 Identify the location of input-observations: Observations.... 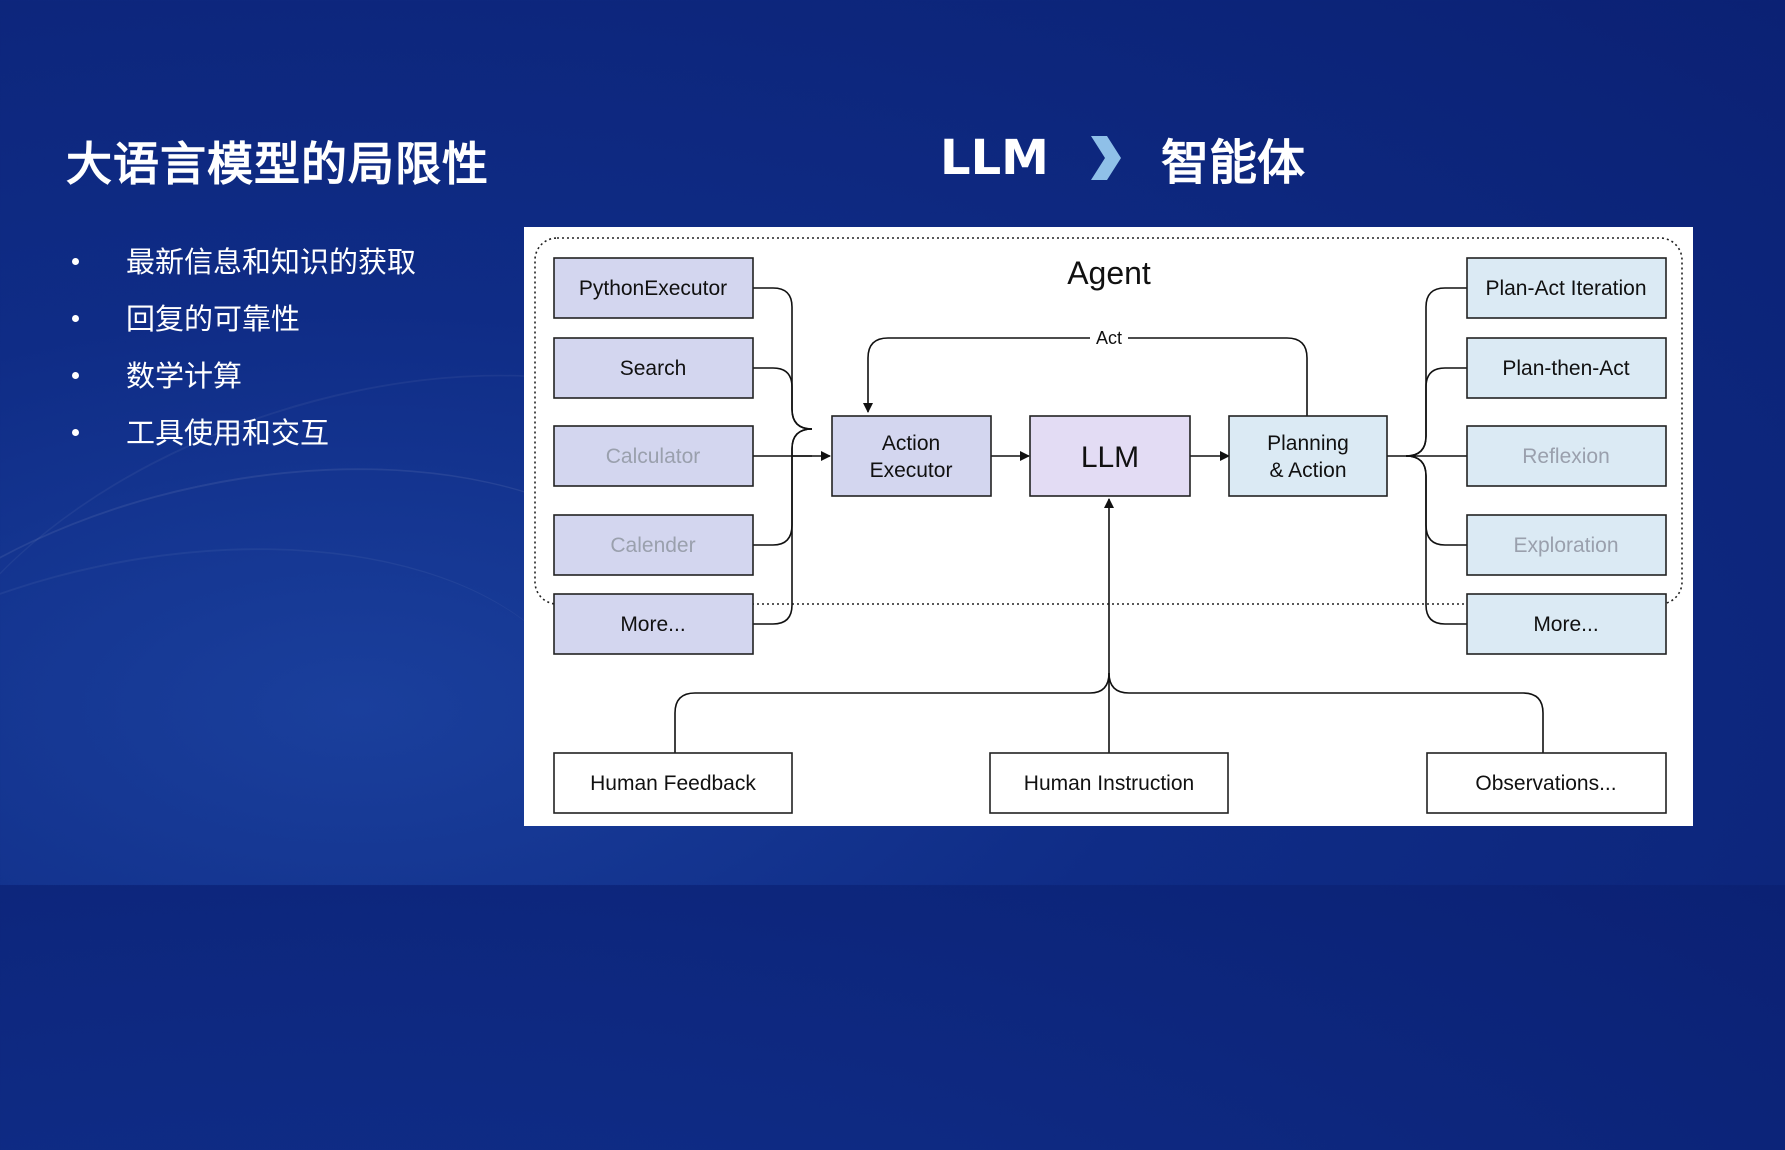
(1546, 783).